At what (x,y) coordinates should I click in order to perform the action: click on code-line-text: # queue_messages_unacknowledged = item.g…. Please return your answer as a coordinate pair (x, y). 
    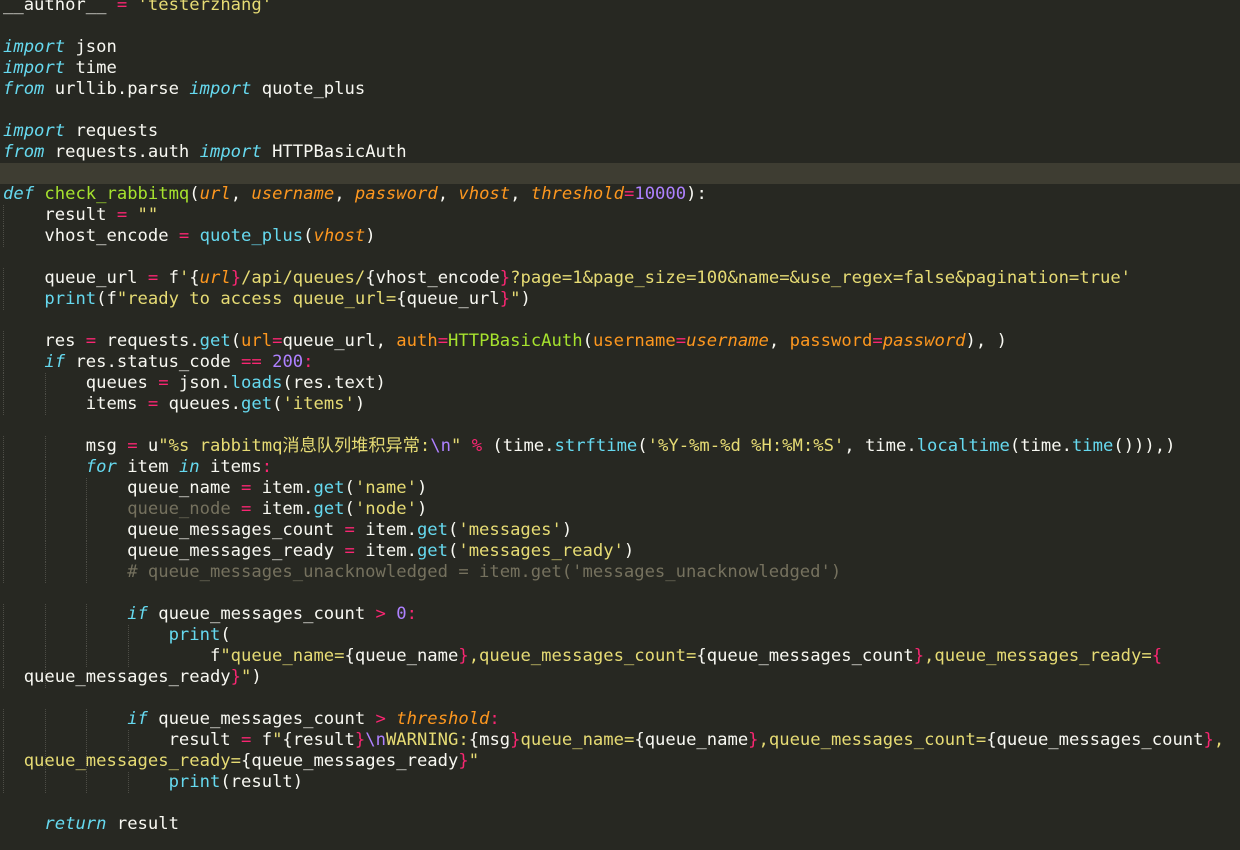
    Looking at the image, I should click on (420, 572).